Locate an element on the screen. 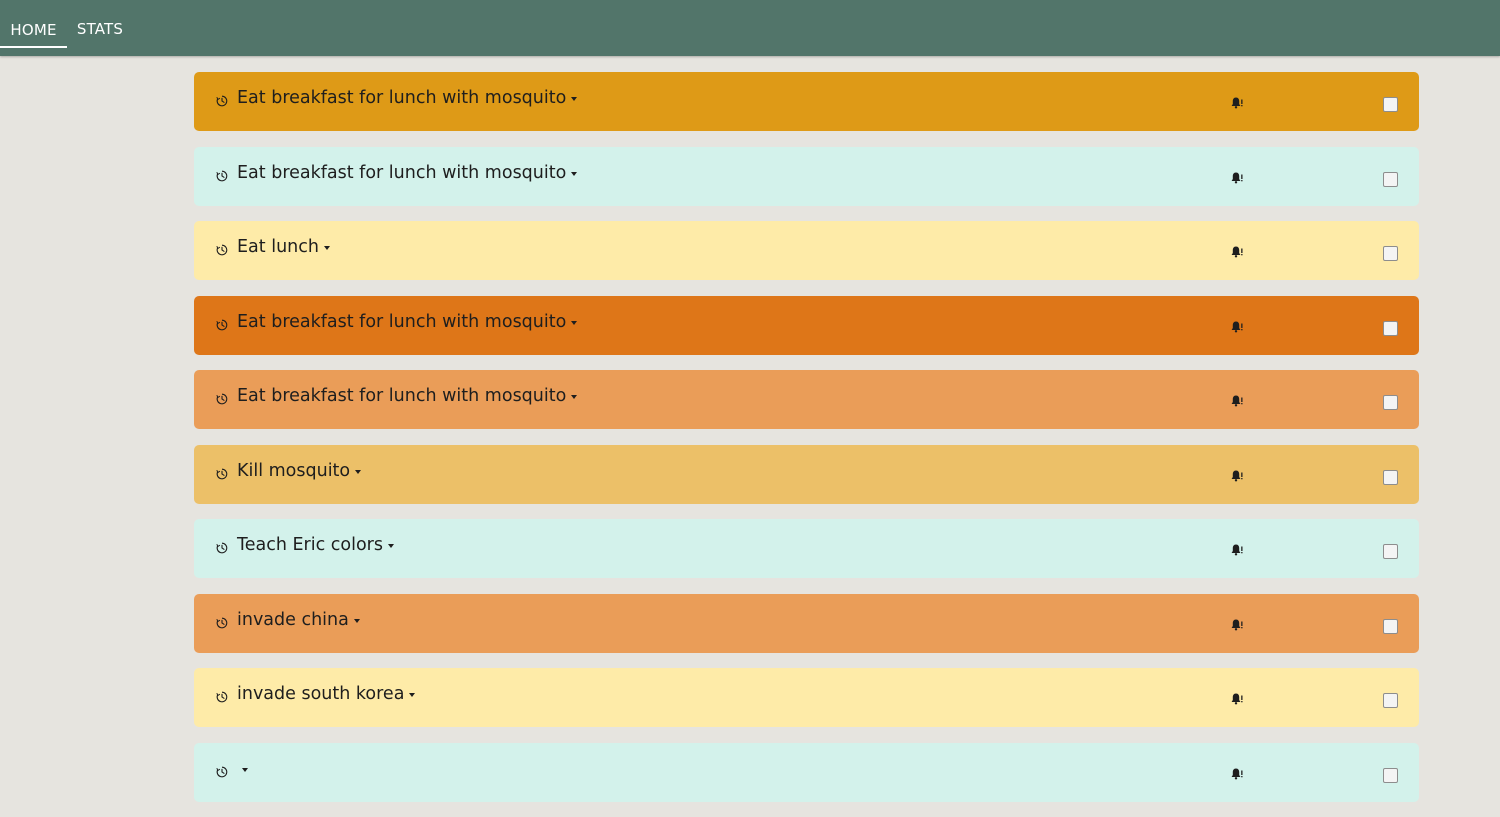 The height and width of the screenshot is (817, 1500). task-row: invade south korea is located at coordinates (806, 697).